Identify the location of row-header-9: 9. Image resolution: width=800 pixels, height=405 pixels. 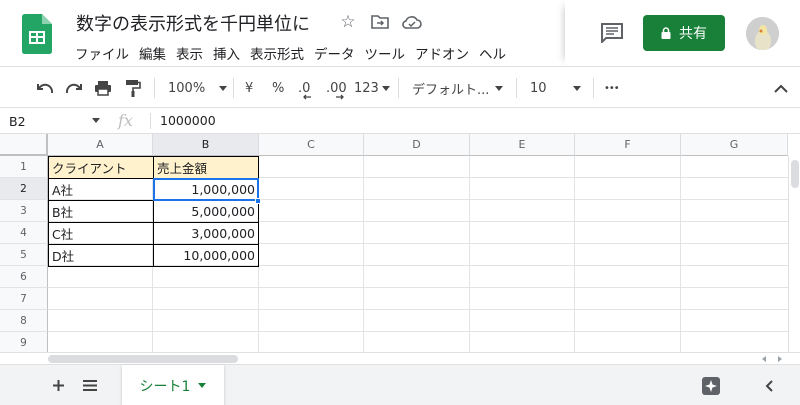
(24, 342).